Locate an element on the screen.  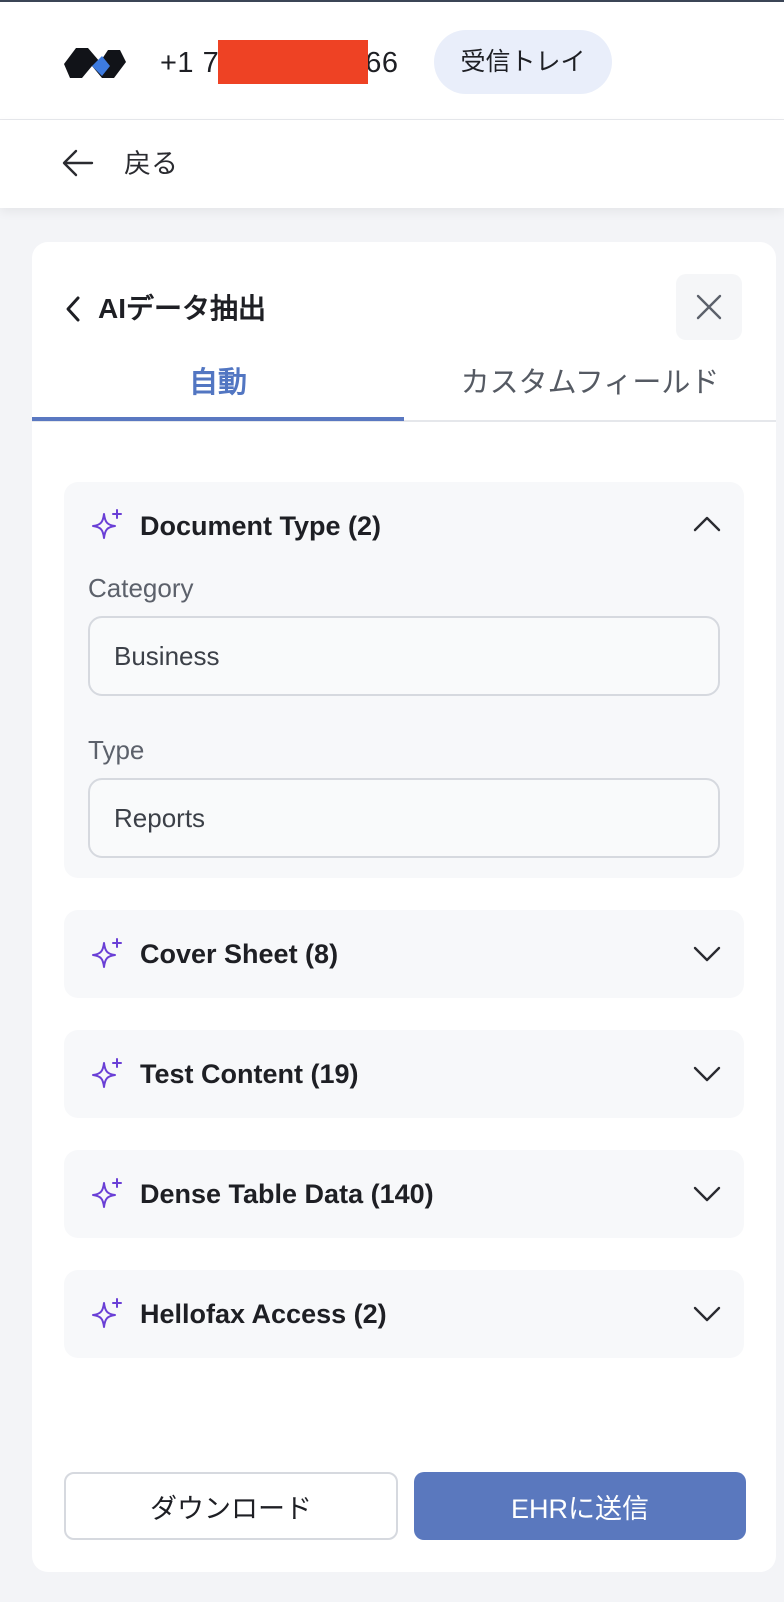
section-title: Hellofax Access (2) is located at coordinates (263, 1314).